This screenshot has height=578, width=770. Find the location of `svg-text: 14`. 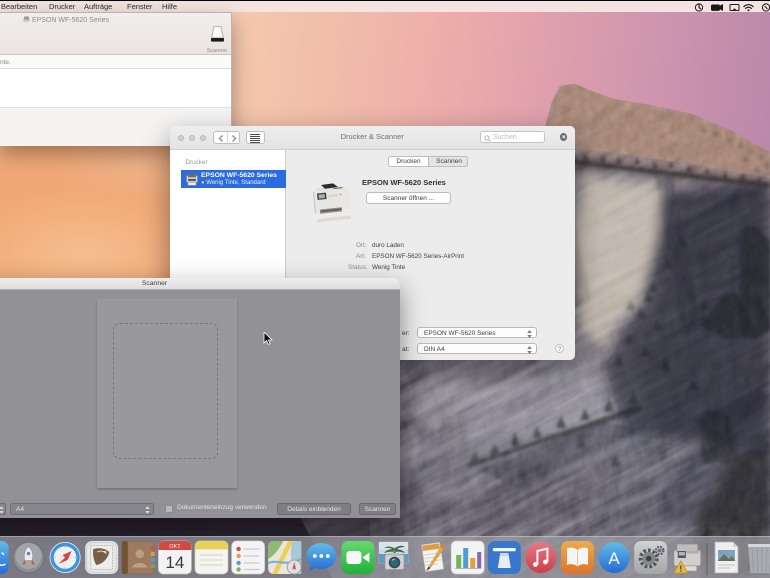

svg-text: 14 is located at coordinates (174, 562).